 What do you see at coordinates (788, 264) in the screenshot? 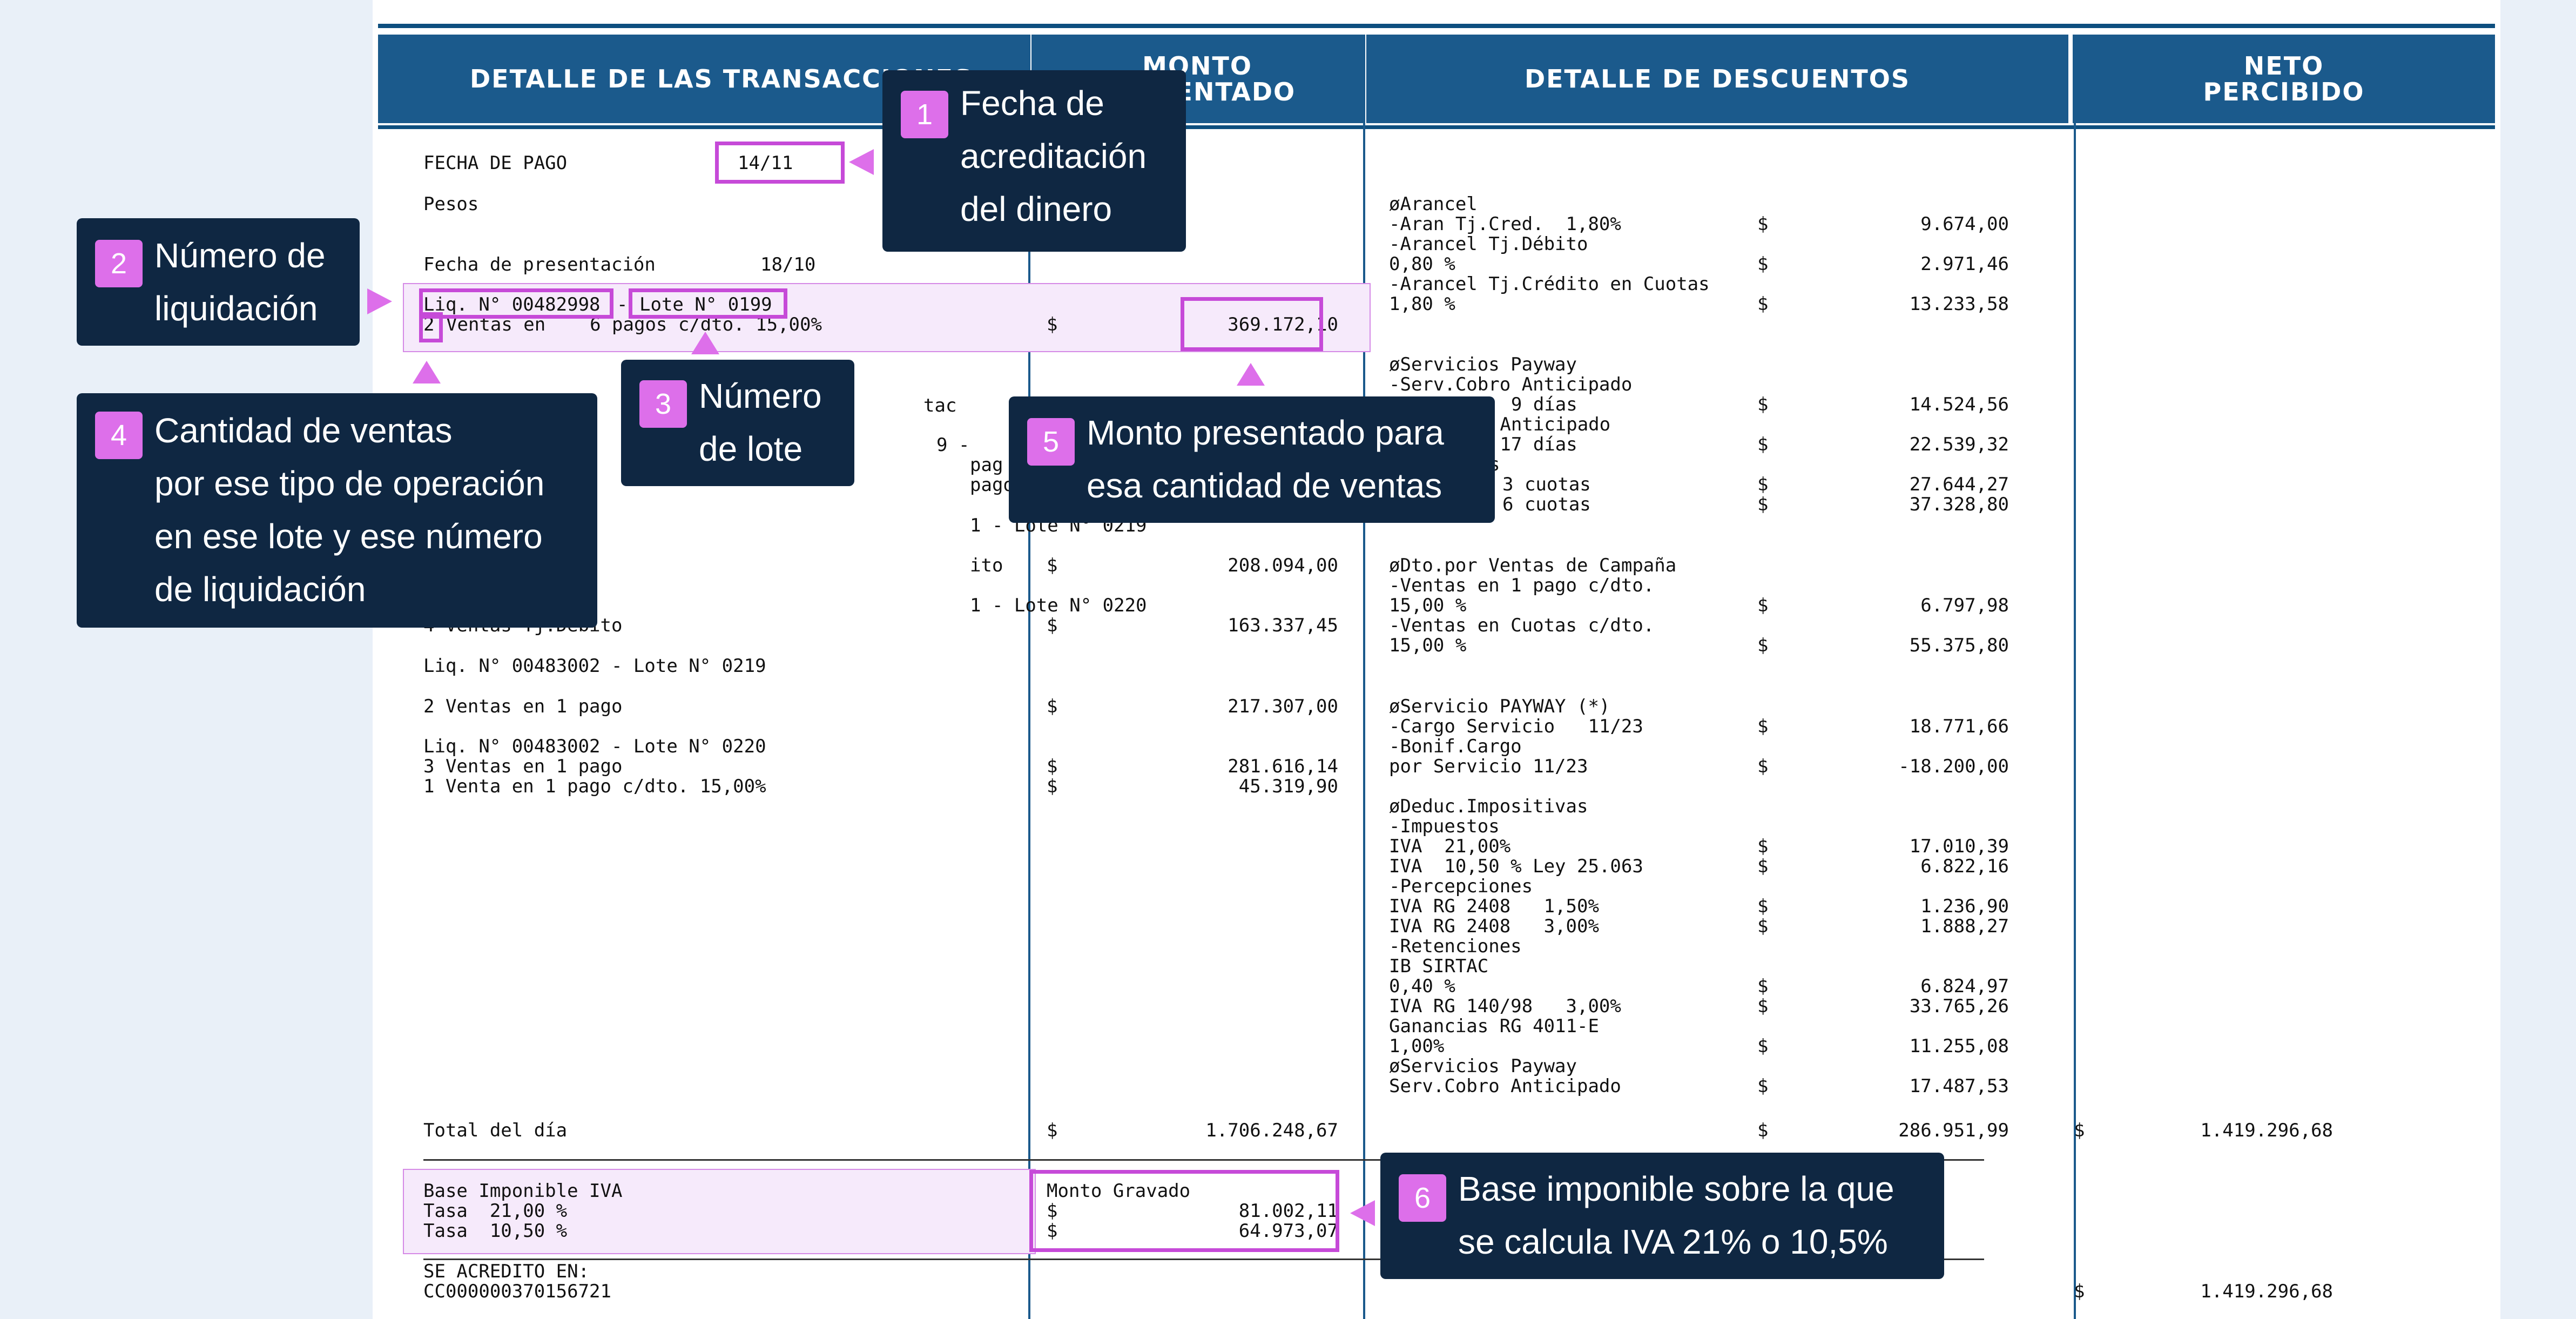
I see `fecha-presentacion-value: 18/10` at bounding box center [788, 264].